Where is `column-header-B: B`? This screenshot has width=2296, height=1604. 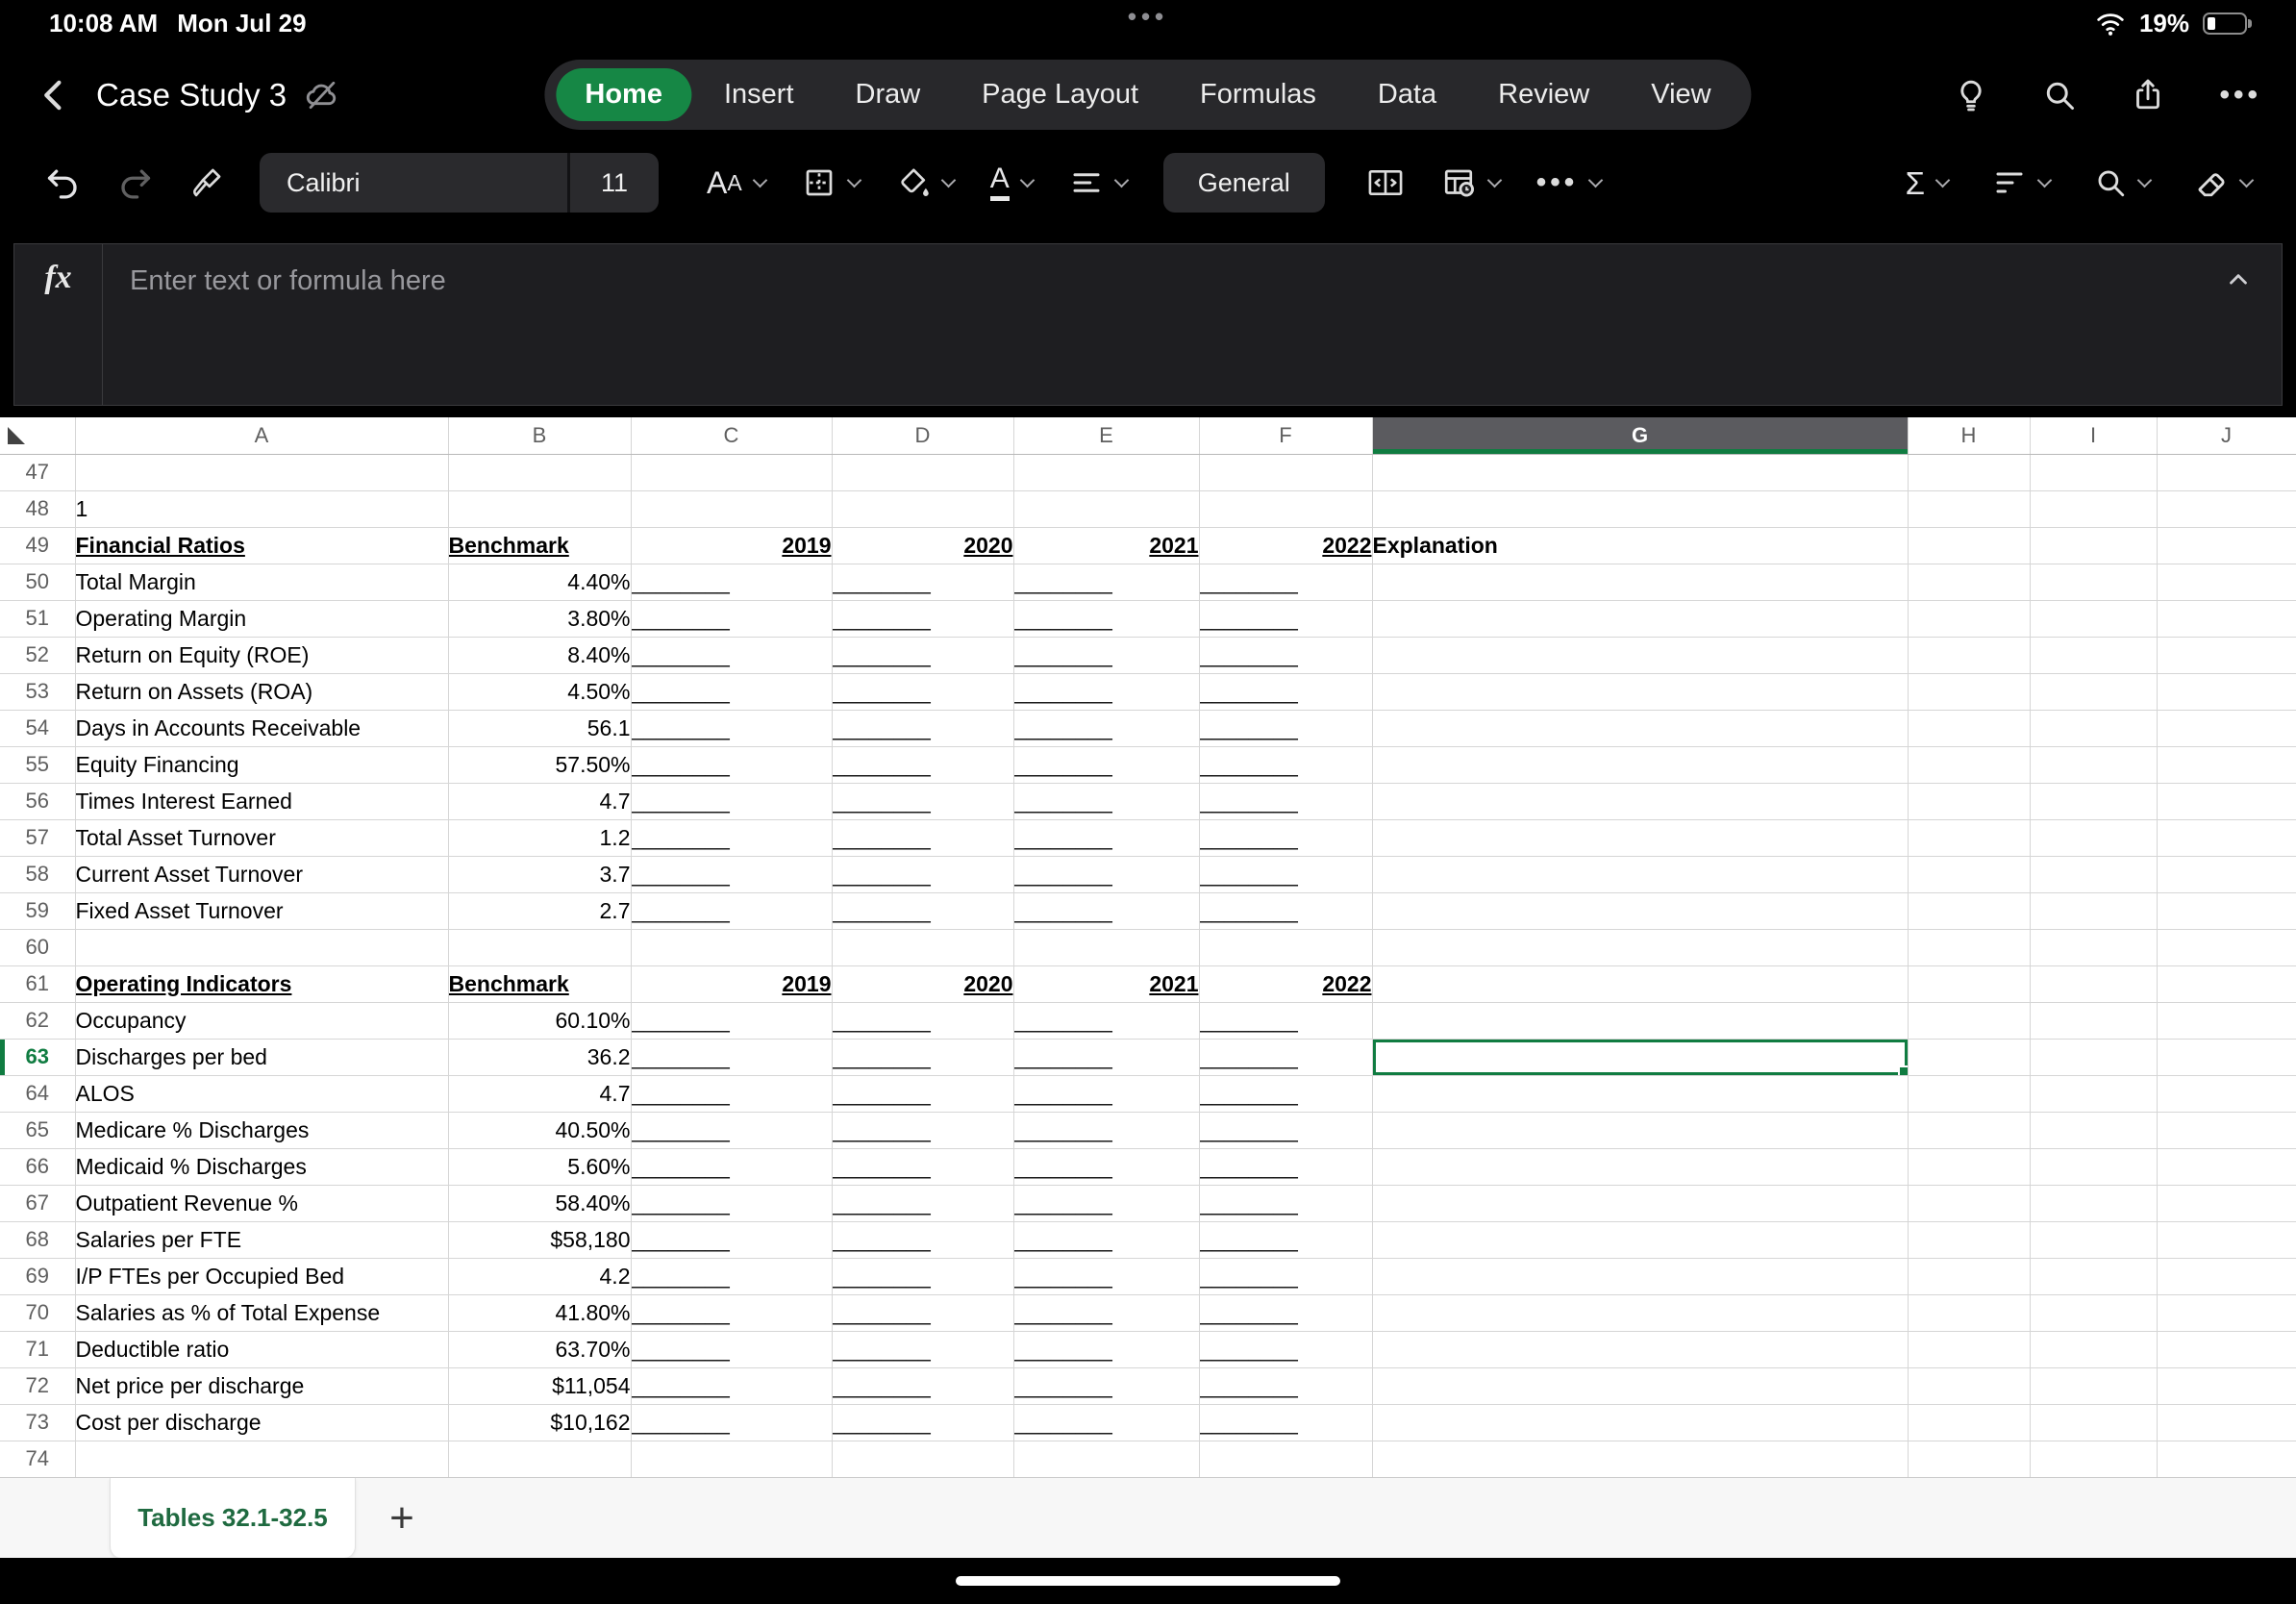
column-header-B: B is located at coordinates (540, 436).